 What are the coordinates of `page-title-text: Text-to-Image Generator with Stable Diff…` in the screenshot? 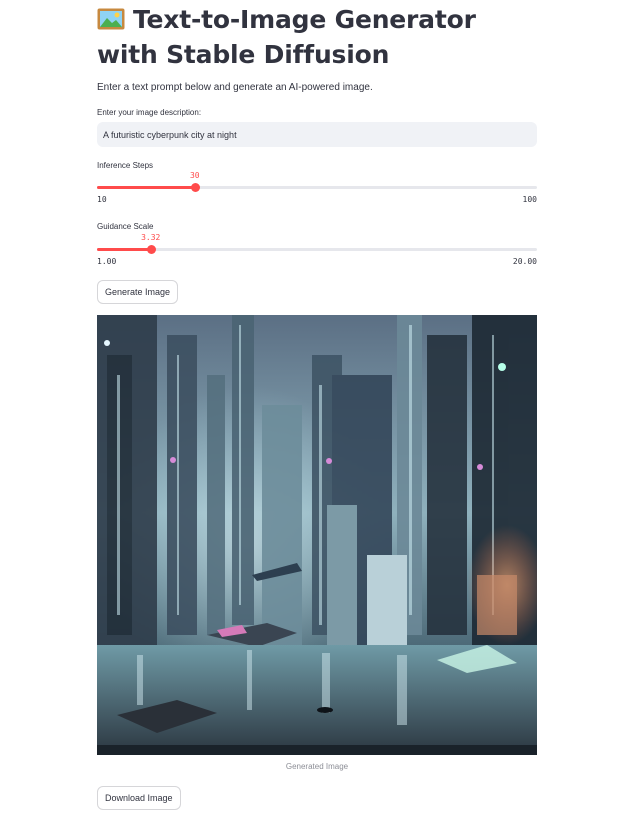 It's located at (286, 37).